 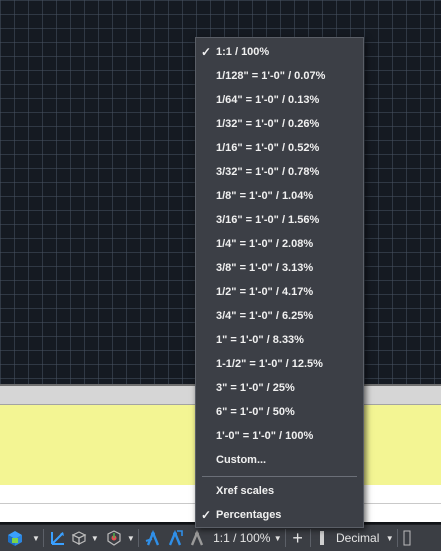 What do you see at coordinates (279, 52) in the screenshot?
I see `menu-item-1-1-100: ✓ 1:1 / 100%` at bounding box center [279, 52].